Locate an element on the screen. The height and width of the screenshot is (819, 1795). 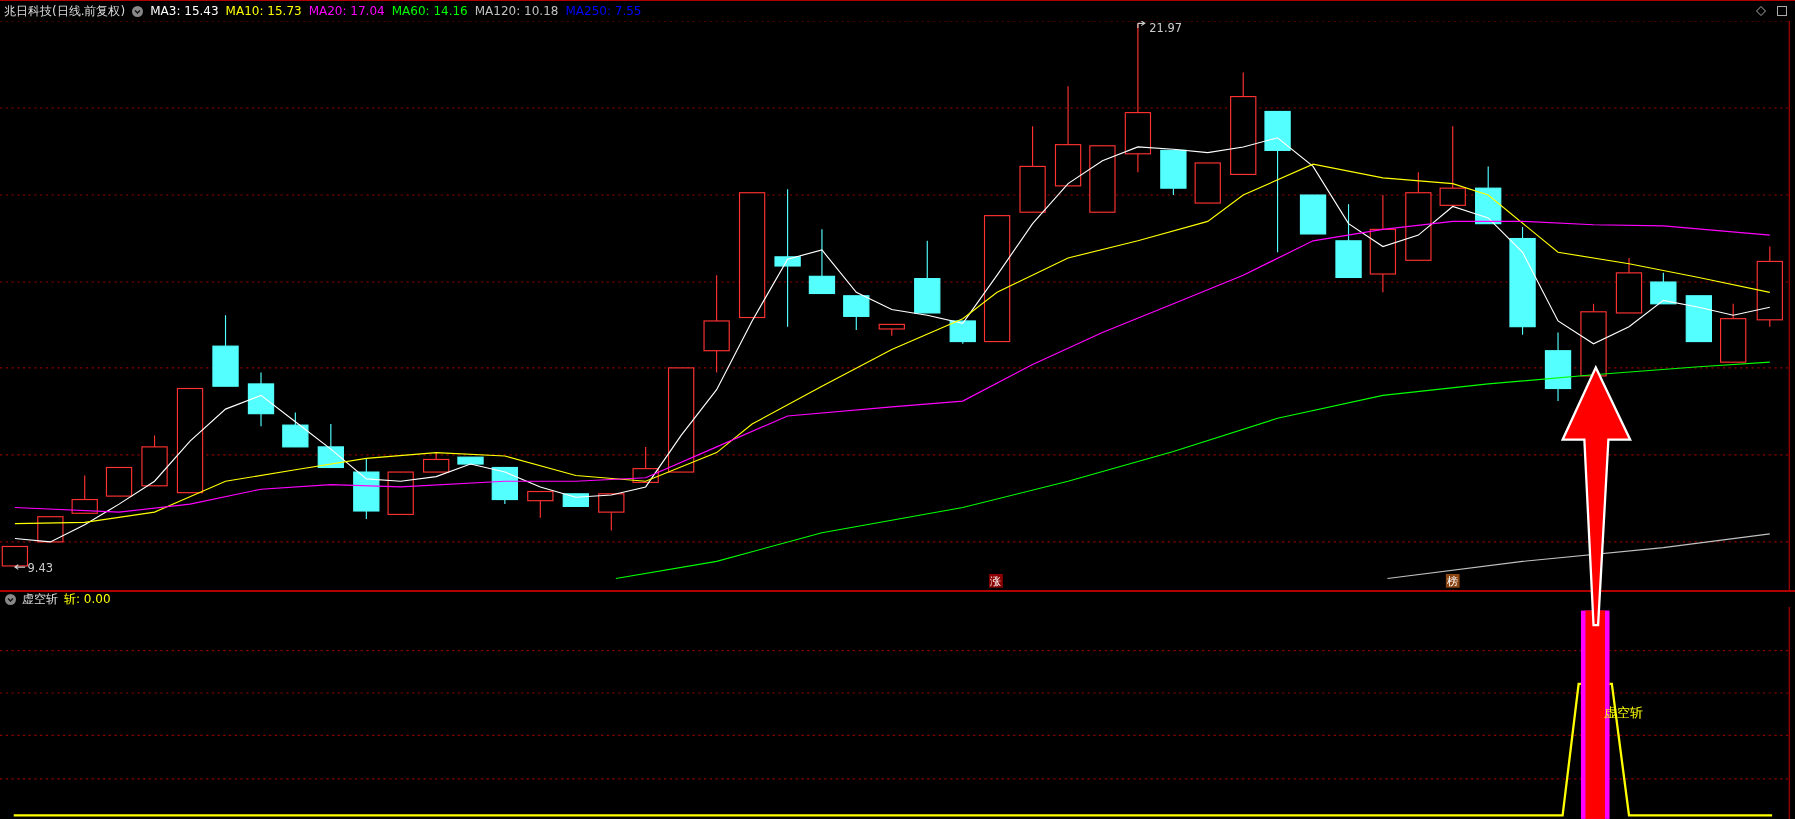
moving-average-value: MA20: 17.04 is located at coordinates (346, 11).